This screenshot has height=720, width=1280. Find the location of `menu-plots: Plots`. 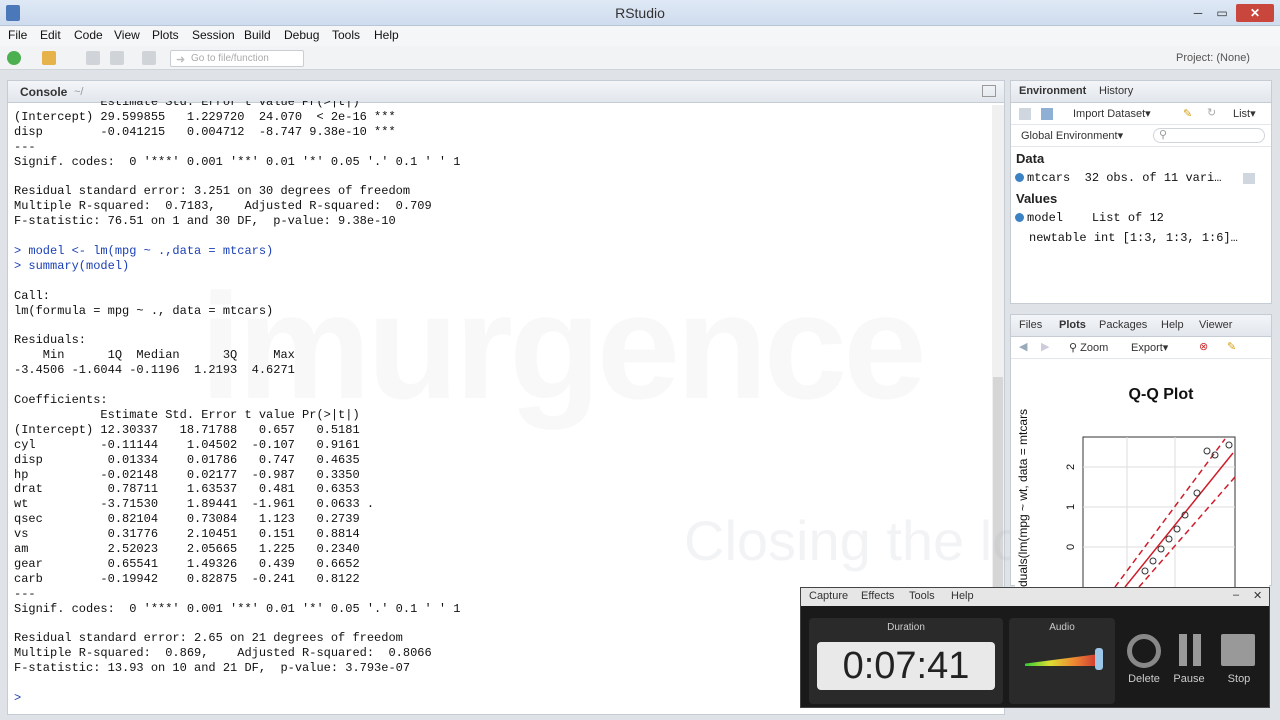

menu-plots: Plots is located at coordinates (165, 35).